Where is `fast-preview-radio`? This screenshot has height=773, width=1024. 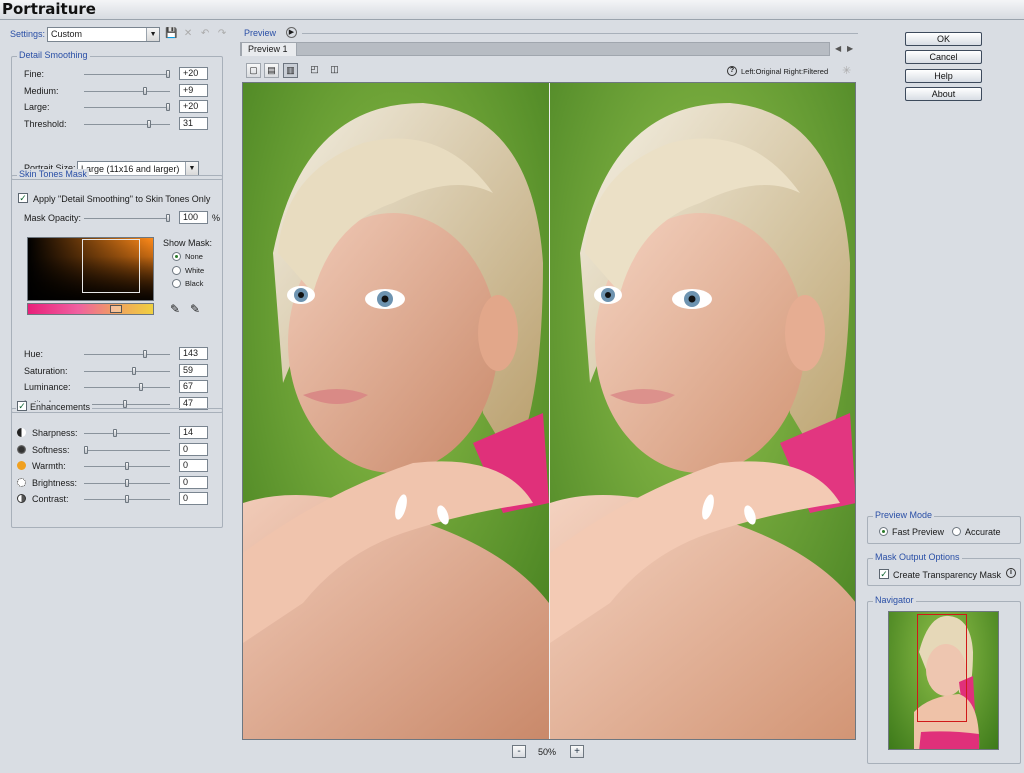
fast-preview-radio is located at coordinates (883, 531).